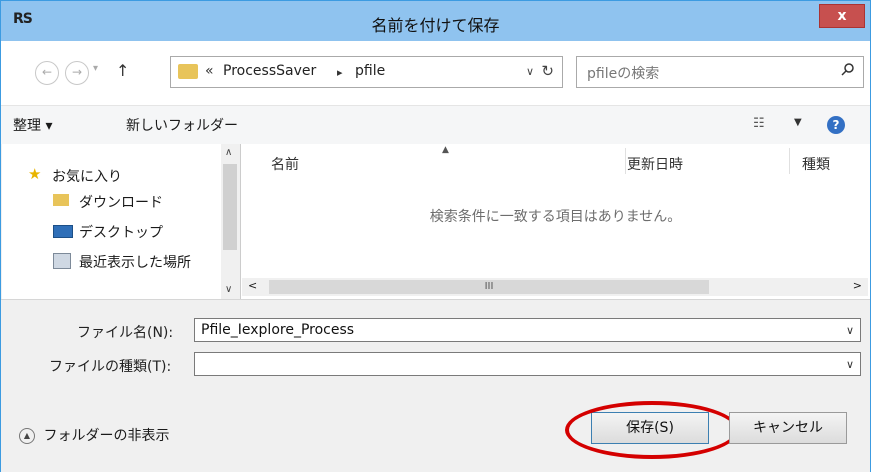 This screenshot has width=871, height=472. I want to click on navigation-pane: ★ お気に入り ダウンロード デスクトップ 最近表示した場所 ∧ ∨, so click(121, 221).